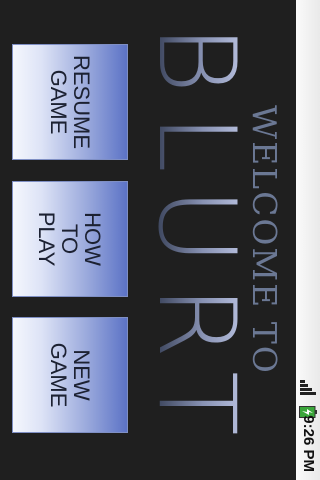  I want to click on resume-game-label-line1: RESUME, so click(81, 102).